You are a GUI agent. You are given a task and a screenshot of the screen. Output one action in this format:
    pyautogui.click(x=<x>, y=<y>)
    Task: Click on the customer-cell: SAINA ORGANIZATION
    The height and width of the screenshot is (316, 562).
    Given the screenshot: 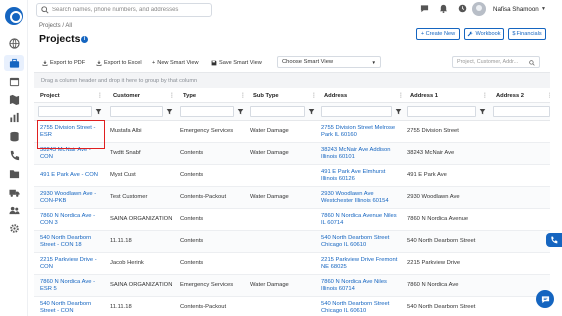 What is the action you would take?
    pyautogui.click(x=141, y=219)
    